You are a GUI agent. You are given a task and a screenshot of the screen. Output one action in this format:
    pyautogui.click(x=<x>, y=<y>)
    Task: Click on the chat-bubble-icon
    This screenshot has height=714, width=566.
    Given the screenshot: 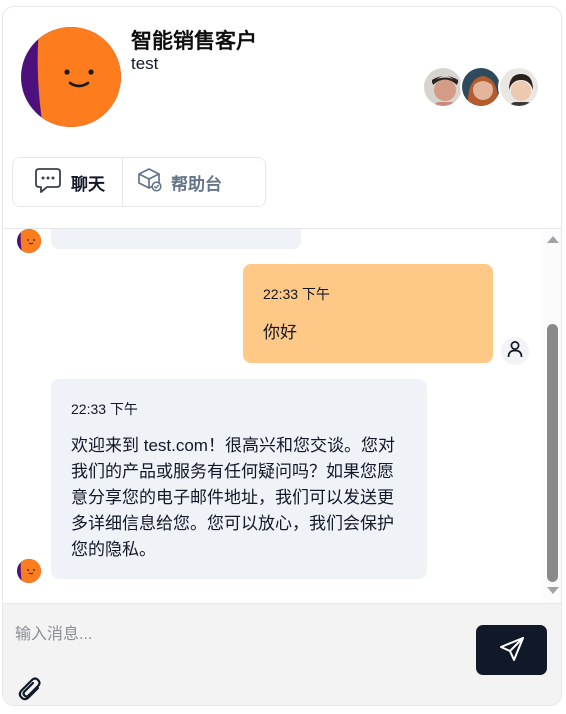 What is the action you would take?
    pyautogui.click(x=48, y=182)
    